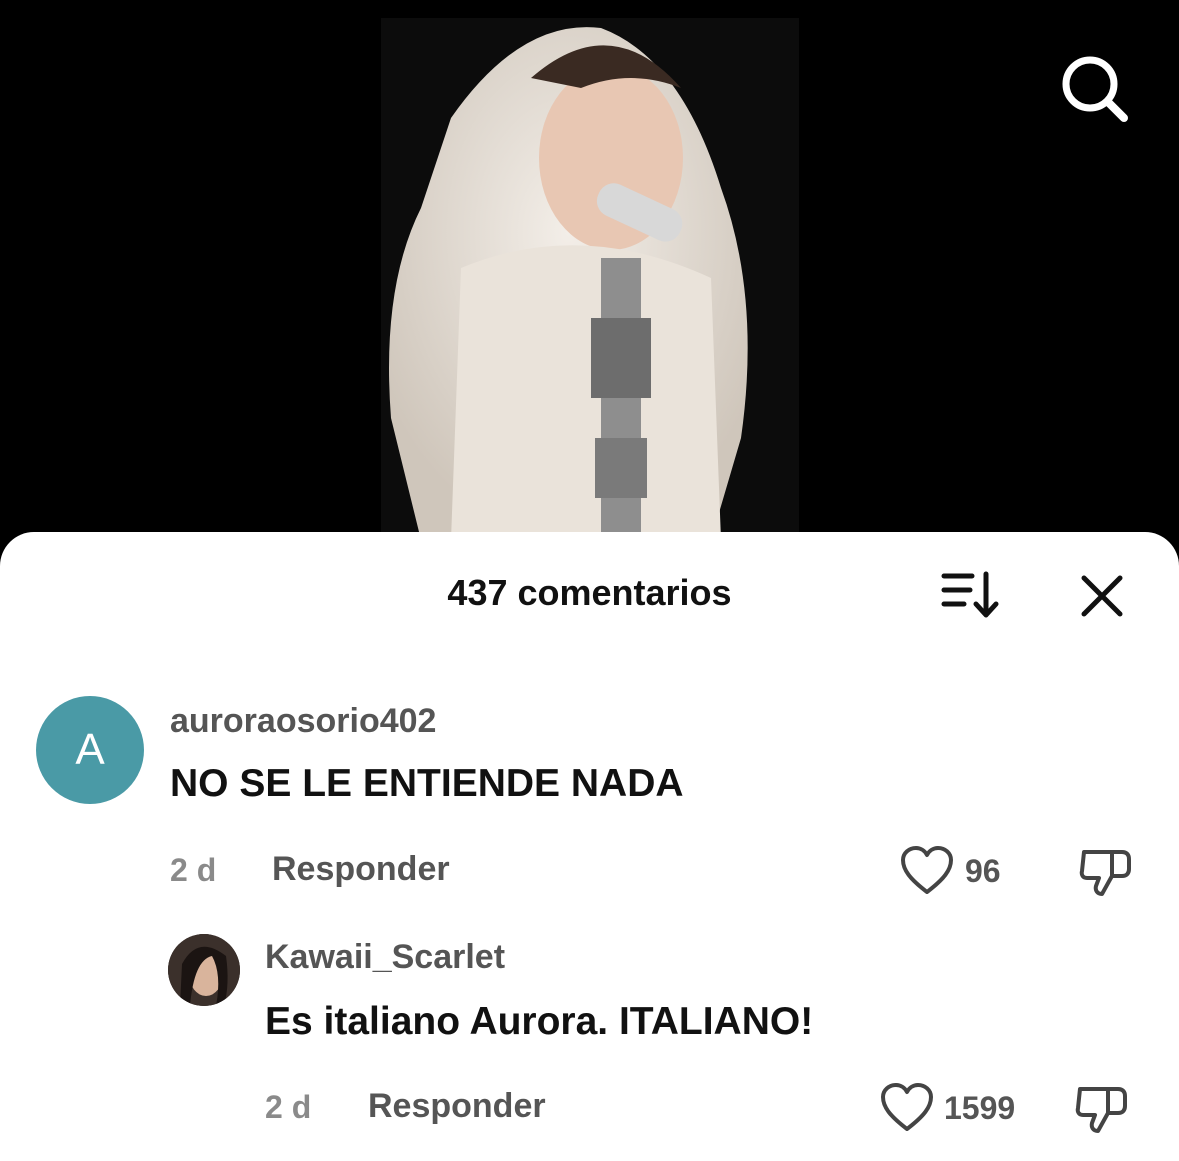  Describe the element at coordinates (539, 1021) in the screenshot. I see `comment-text: Es italiano Aurora. ITALIANO!` at that location.